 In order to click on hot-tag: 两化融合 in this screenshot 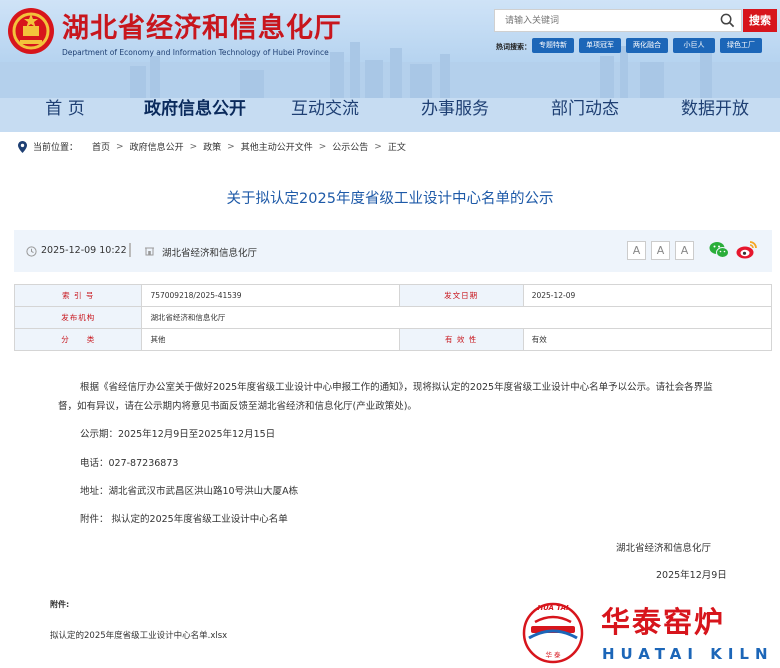, I will do `click(647, 45)`.